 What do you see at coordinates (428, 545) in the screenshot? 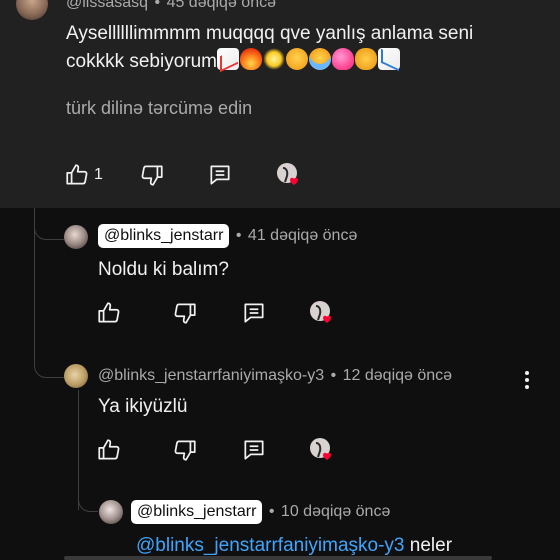
I see `comment-body: neler` at bounding box center [428, 545].